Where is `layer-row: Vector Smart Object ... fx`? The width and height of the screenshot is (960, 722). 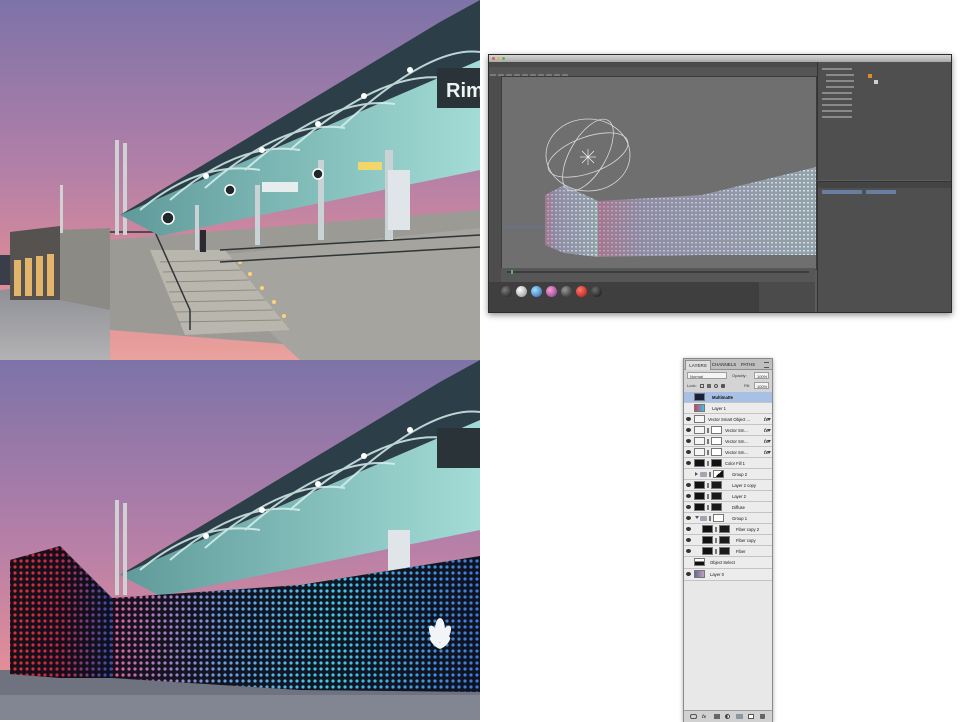 layer-row: Vector Smart Object ... fx is located at coordinates (728, 419).